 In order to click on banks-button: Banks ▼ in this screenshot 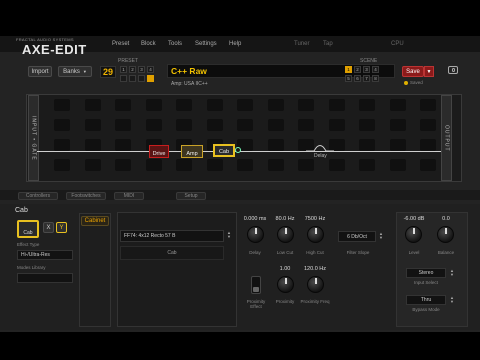, I will do `click(75, 71)`.